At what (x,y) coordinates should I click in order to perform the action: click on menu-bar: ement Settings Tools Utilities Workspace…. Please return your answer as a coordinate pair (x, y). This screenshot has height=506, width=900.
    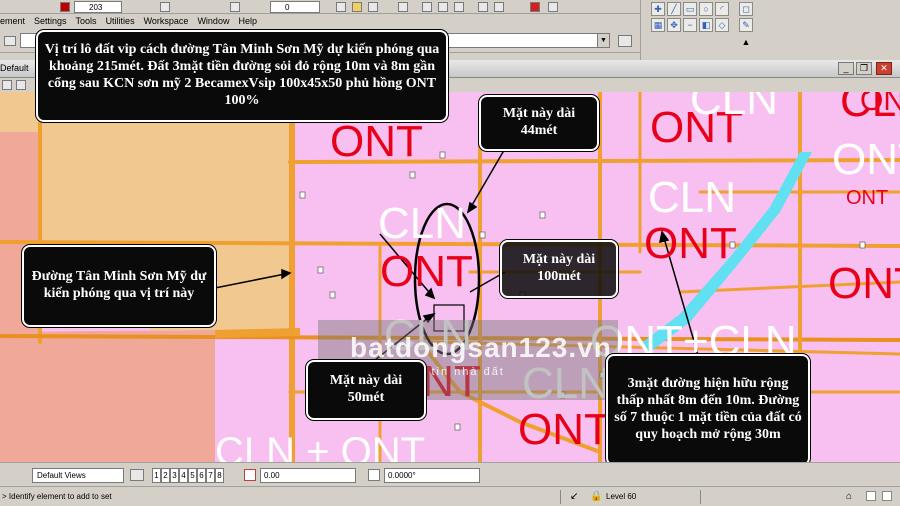
    Looking at the image, I should click on (320, 21).